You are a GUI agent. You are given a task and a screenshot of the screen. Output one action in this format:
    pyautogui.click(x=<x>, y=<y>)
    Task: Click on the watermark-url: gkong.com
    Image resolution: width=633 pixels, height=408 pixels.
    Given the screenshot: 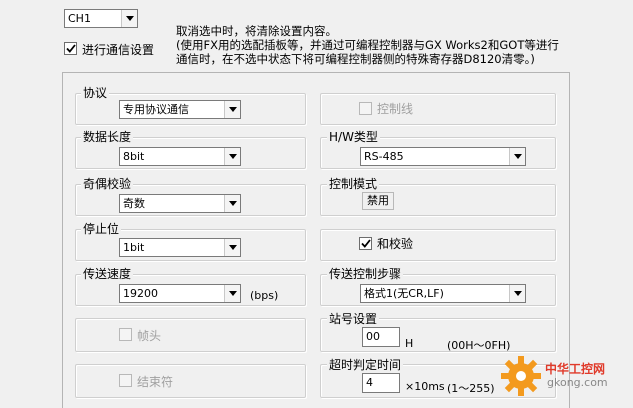 What is the action you would take?
    pyautogui.click(x=577, y=382)
    